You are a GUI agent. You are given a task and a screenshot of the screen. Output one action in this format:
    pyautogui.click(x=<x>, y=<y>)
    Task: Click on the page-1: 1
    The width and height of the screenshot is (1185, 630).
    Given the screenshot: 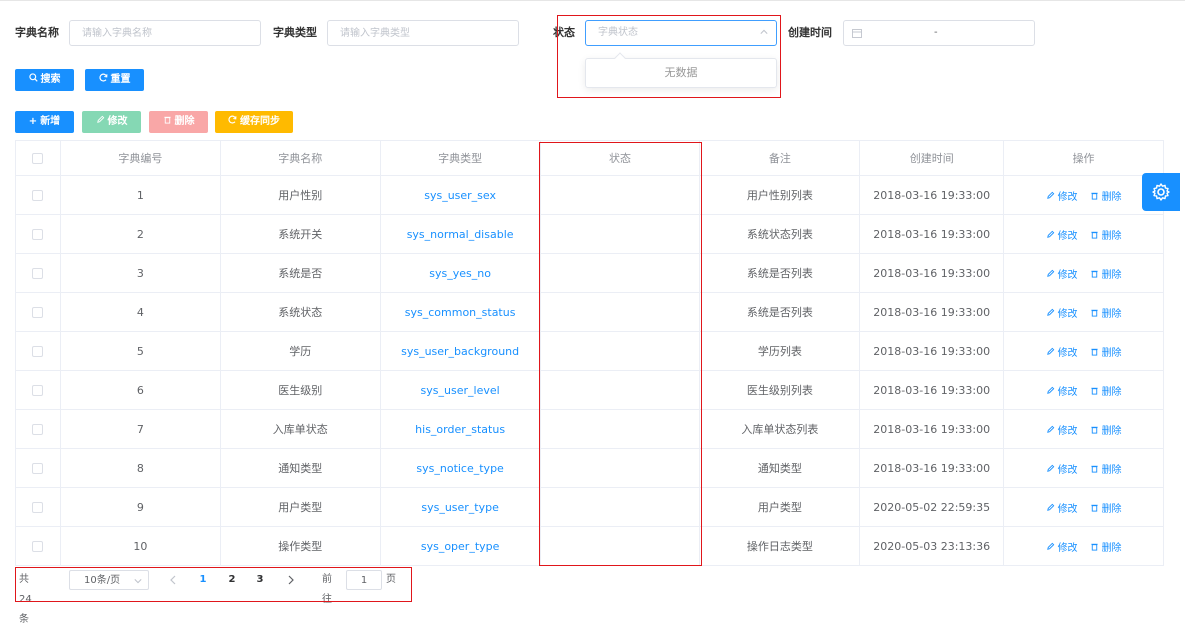 What is the action you would take?
    pyautogui.click(x=203, y=580)
    